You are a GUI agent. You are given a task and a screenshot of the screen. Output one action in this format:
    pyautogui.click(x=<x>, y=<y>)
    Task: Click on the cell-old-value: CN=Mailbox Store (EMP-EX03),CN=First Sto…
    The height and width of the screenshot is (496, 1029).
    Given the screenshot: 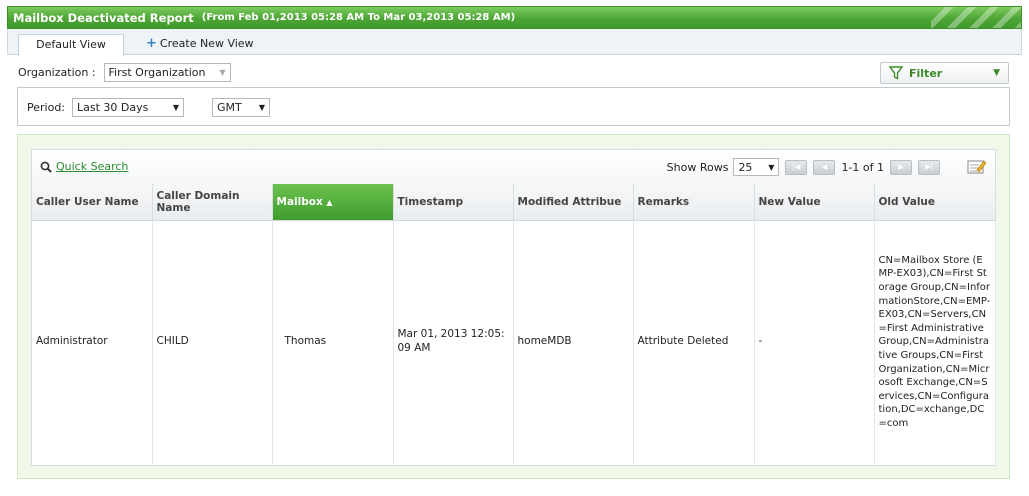 What is the action you would take?
    pyautogui.click(x=935, y=342)
    